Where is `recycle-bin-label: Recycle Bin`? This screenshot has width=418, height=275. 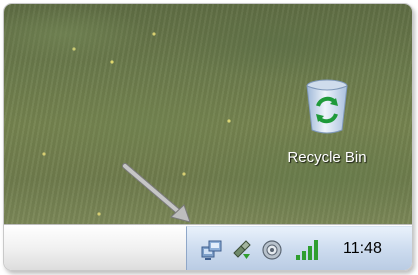
recycle-bin-label: Recycle Bin is located at coordinates (327, 157).